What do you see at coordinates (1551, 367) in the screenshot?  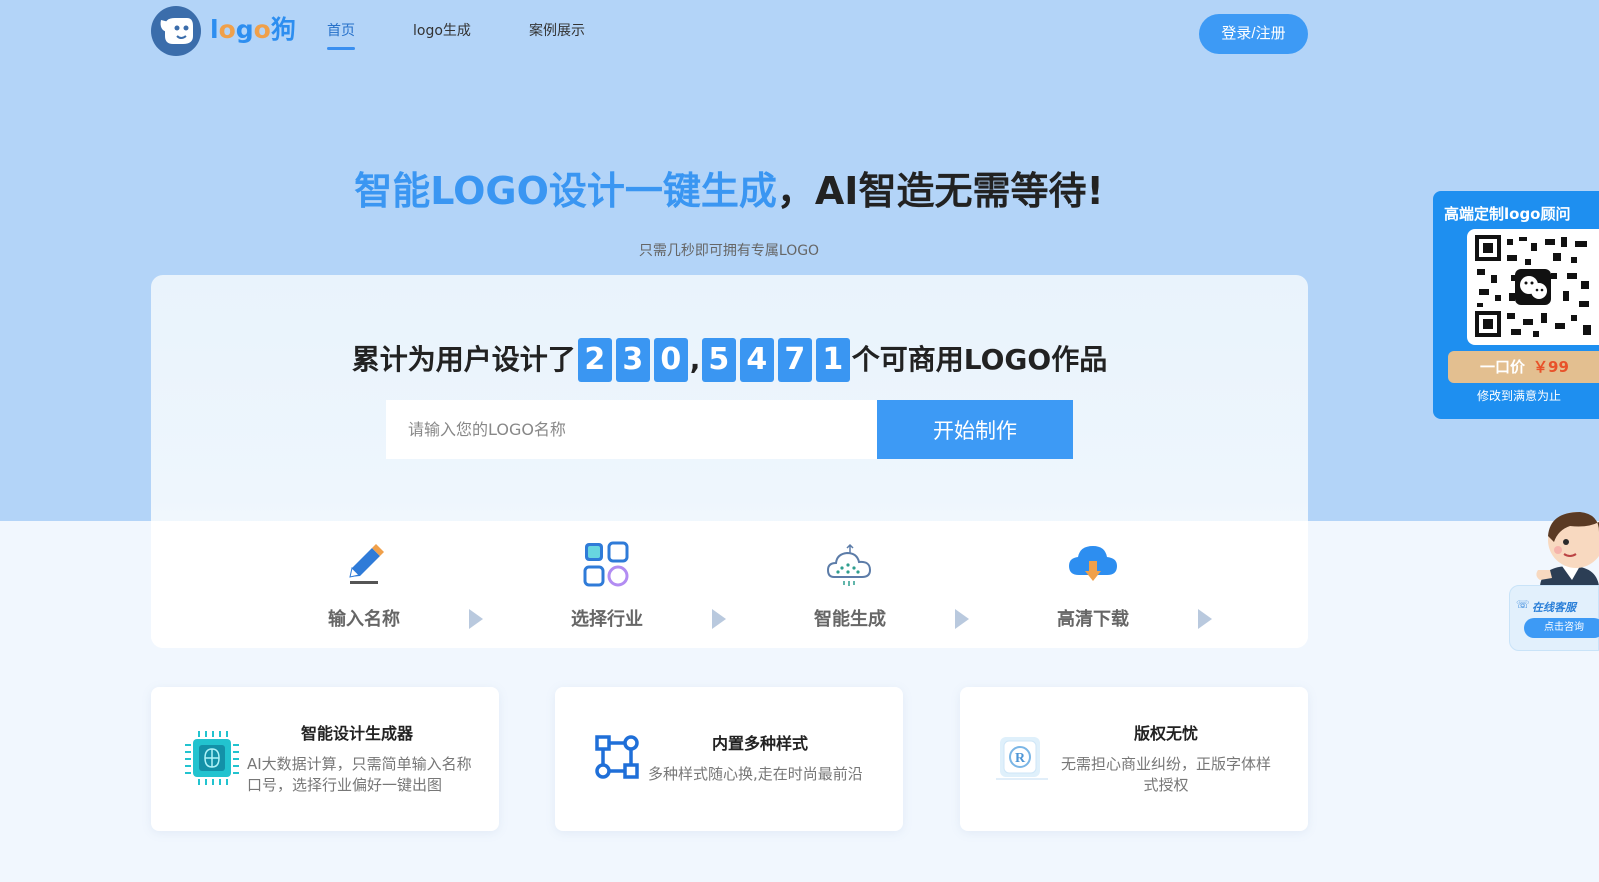 I see `price-value: ￥99` at bounding box center [1551, 367].